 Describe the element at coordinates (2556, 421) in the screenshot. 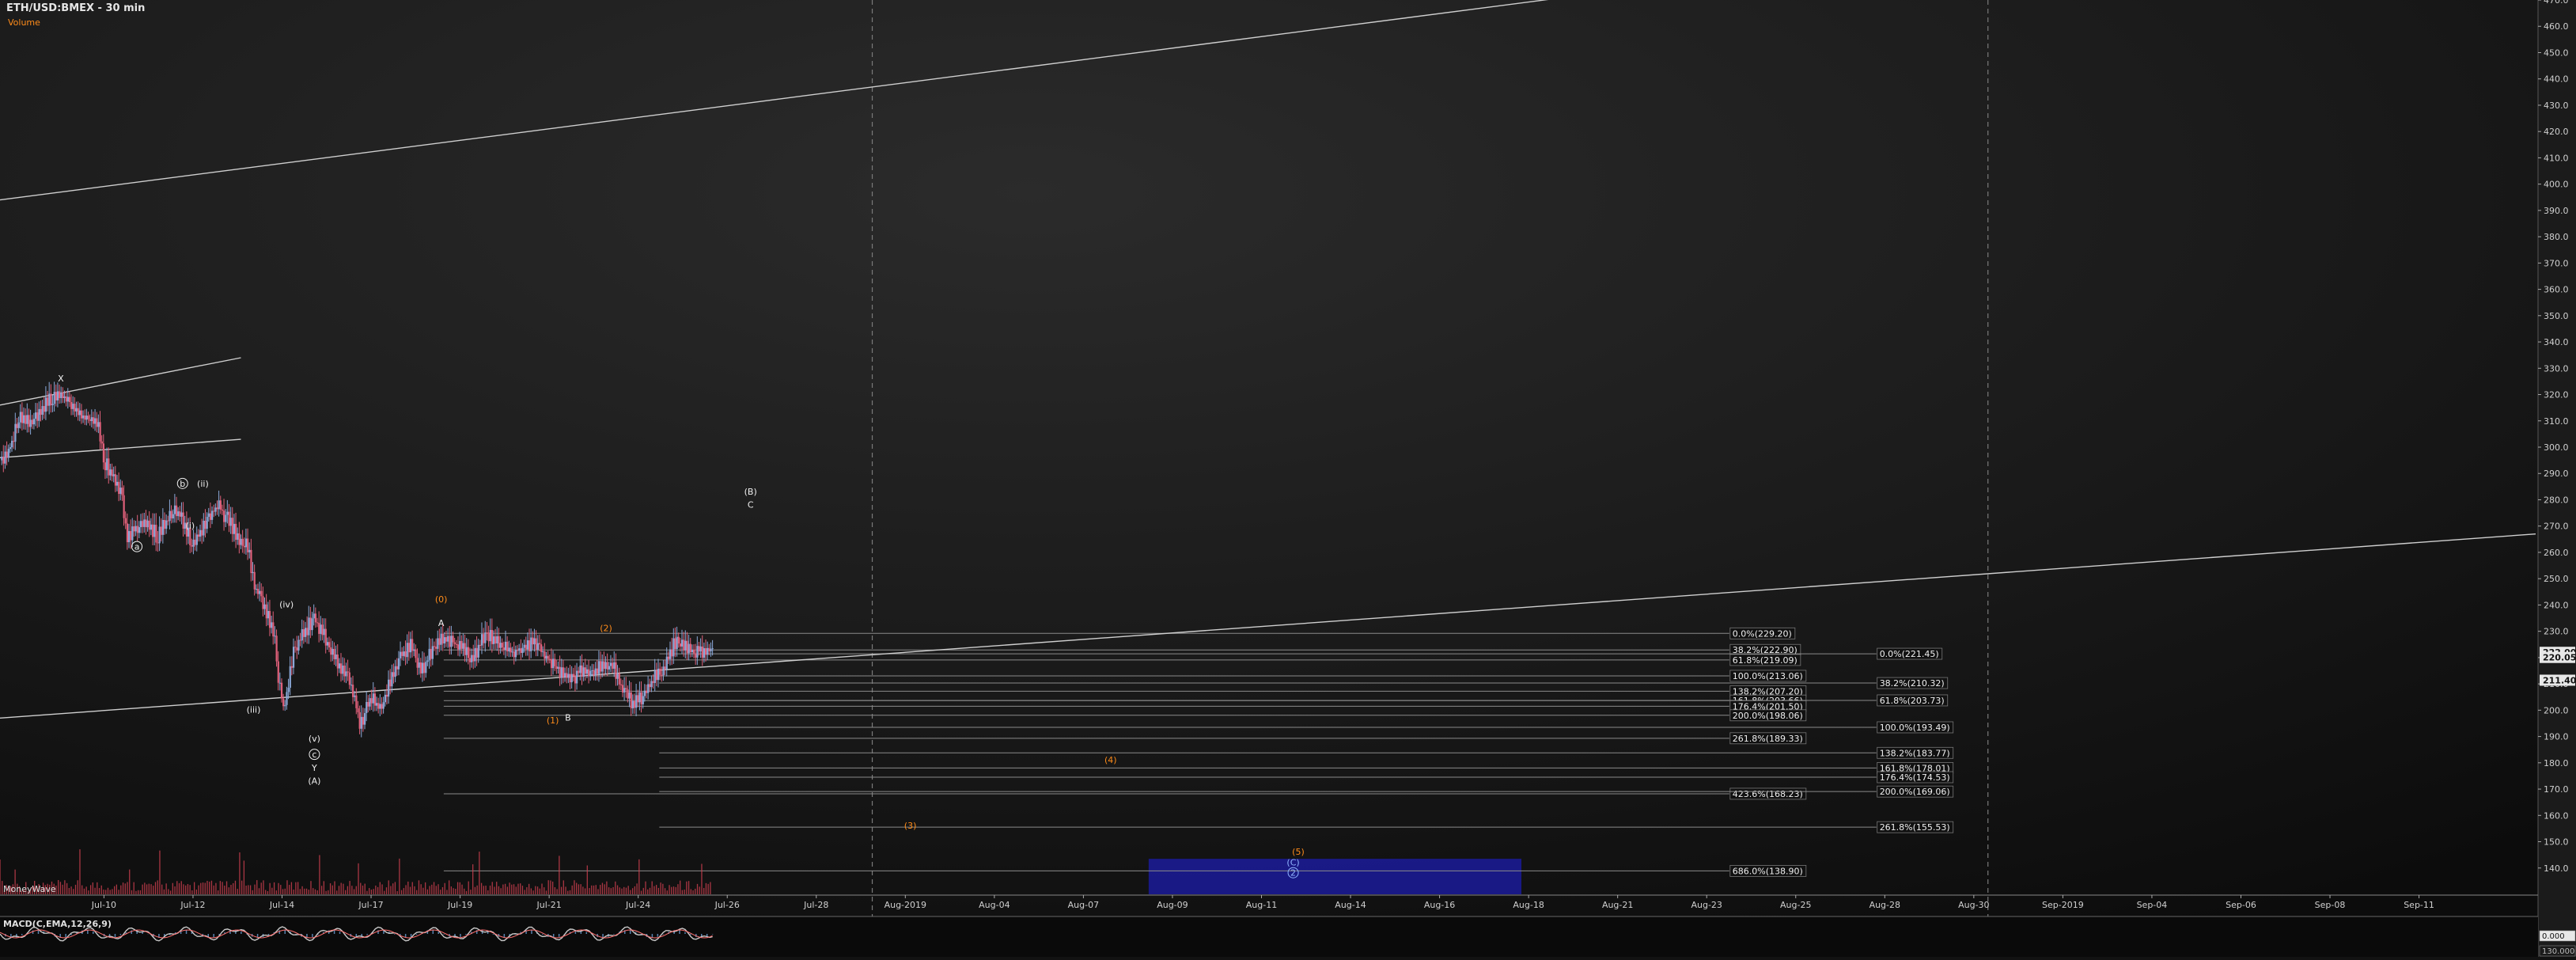

I see `price-tick-label-17: 310.0` at that location.